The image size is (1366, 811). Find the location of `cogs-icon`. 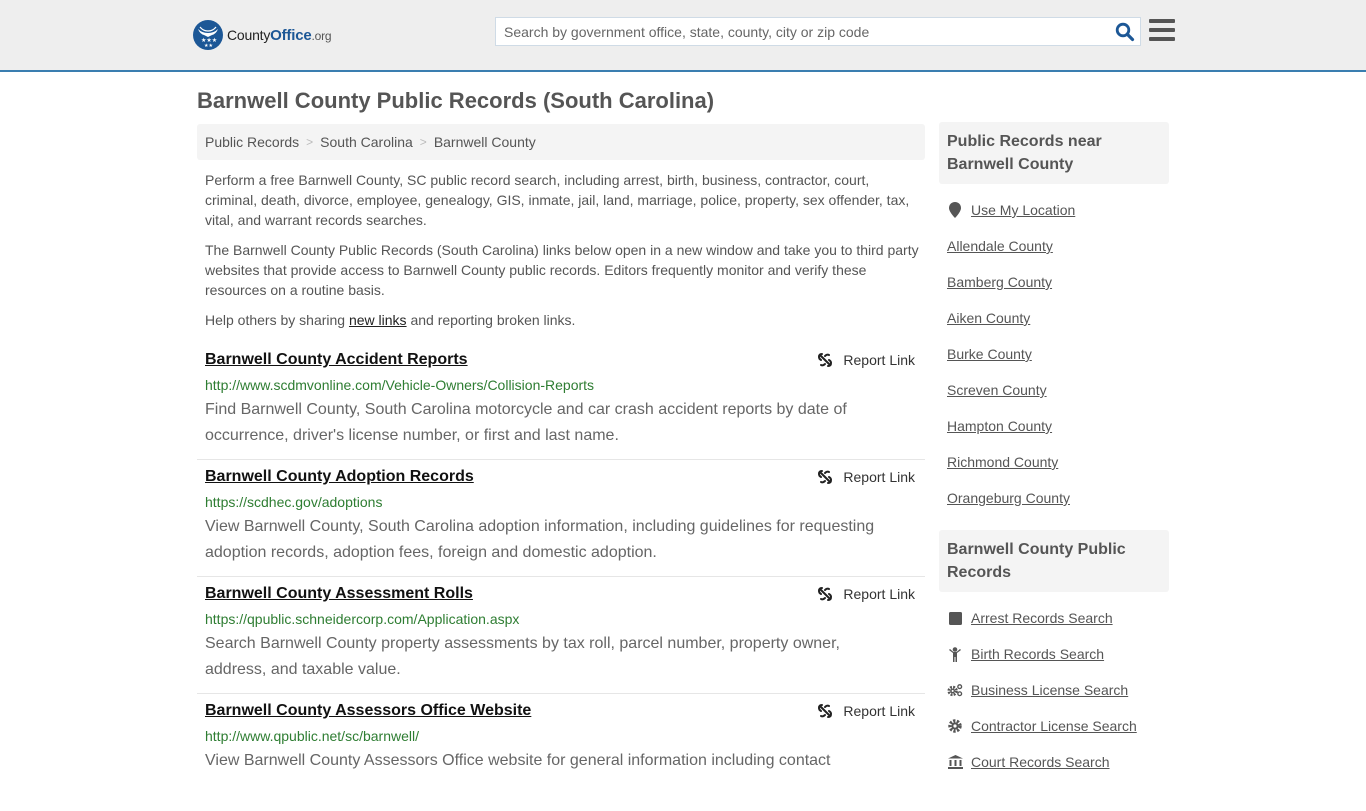

cogs-icon is located at coordinates (955, 690).